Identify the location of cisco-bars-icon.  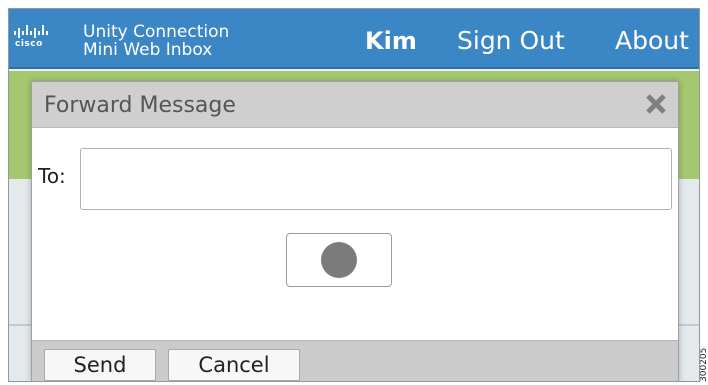
(31, 31).